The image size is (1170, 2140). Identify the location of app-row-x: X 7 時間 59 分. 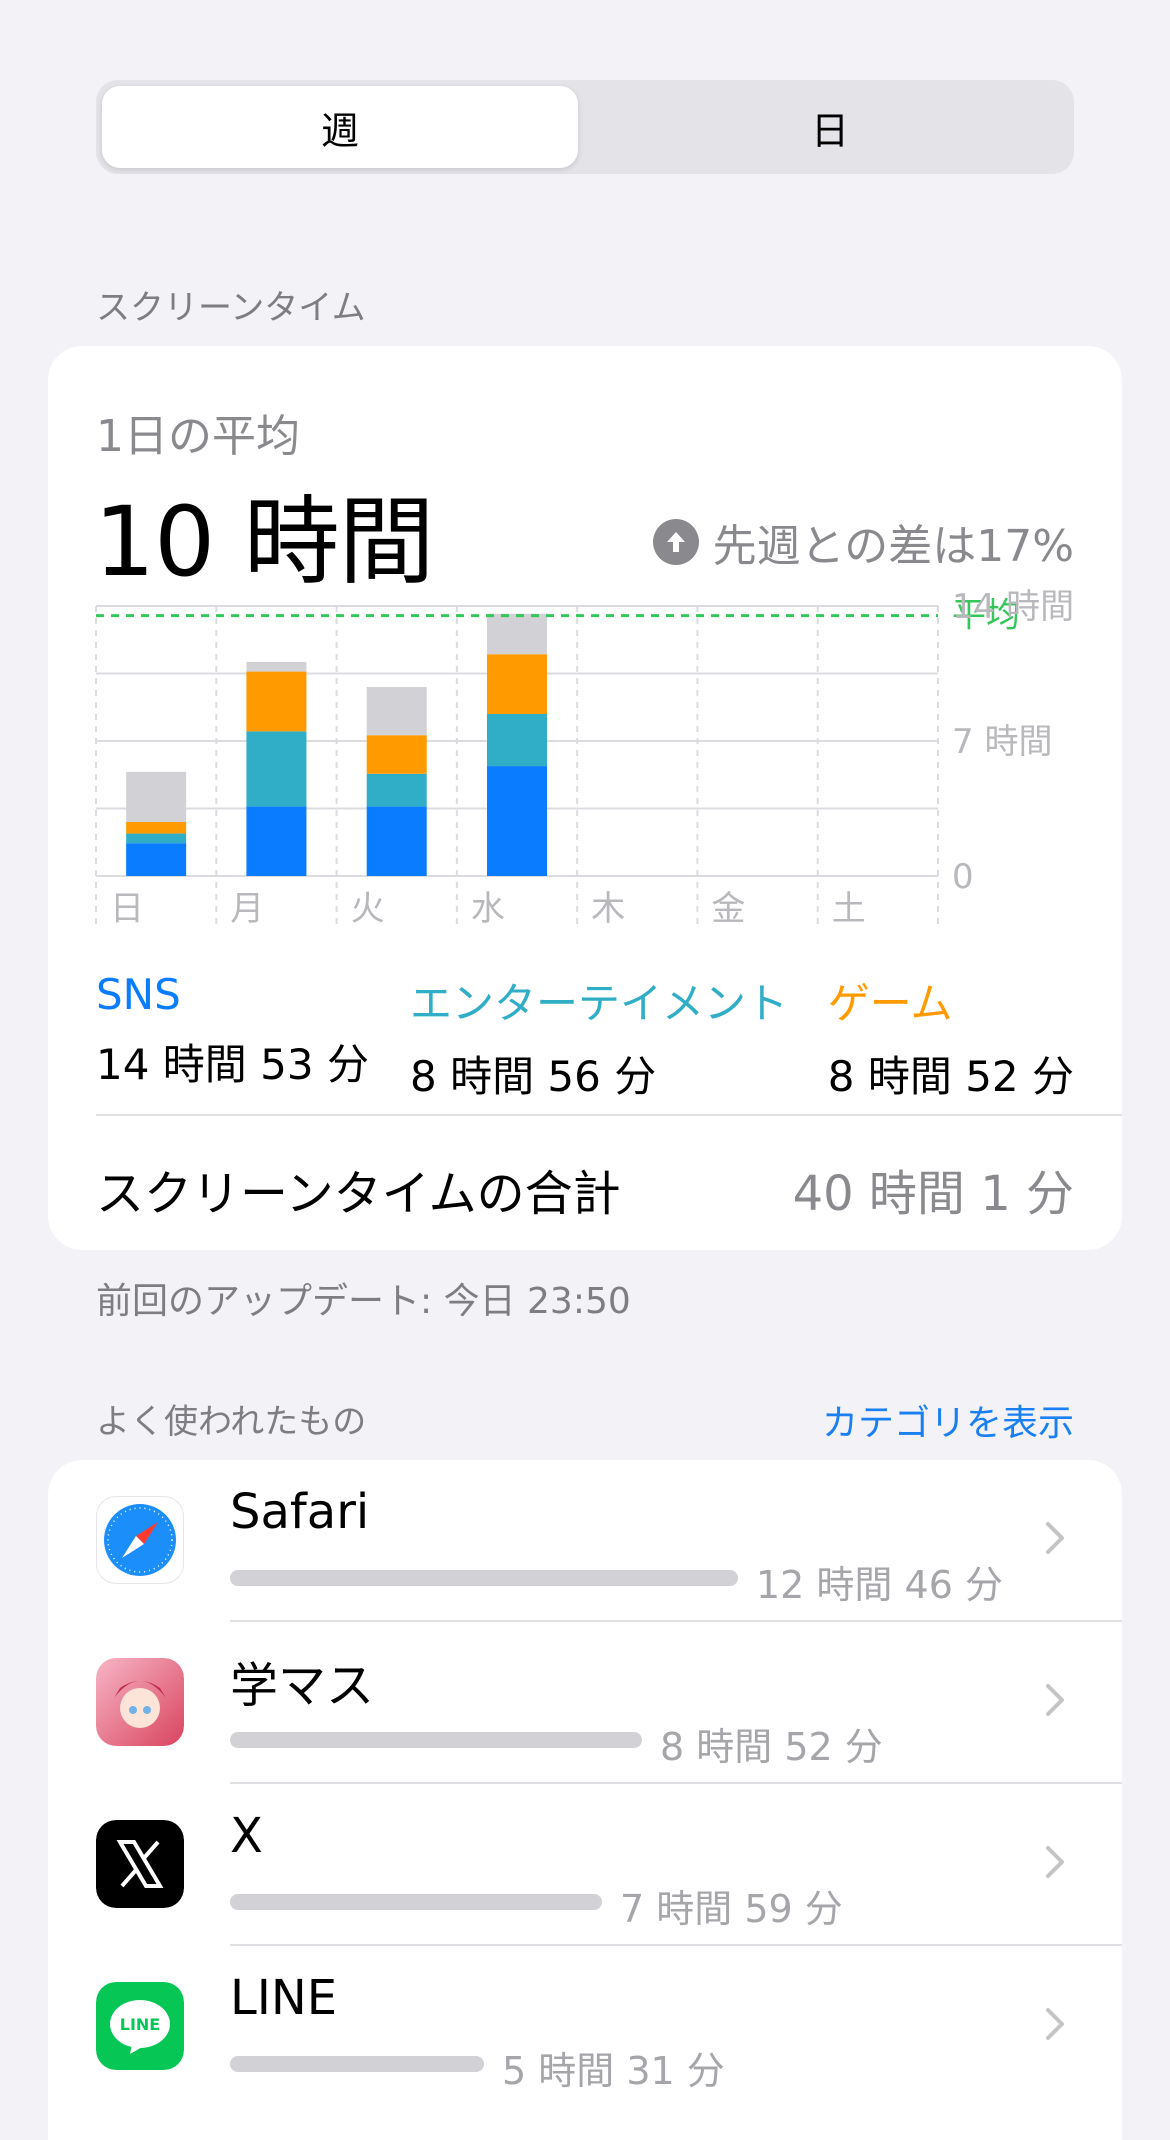
(585, 1865).